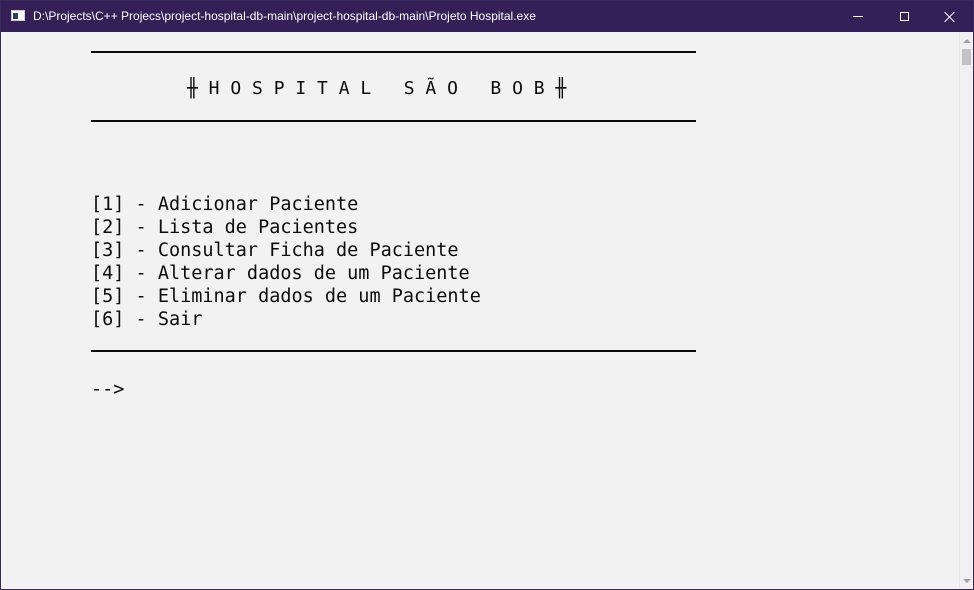 The height and width of the screenshot is (590, 974). Describe the element at coordinates (280, 273) in the screenshot. I see `menu-item-edit-patient: [4] - Alterar dados de um Paciente` at that location.